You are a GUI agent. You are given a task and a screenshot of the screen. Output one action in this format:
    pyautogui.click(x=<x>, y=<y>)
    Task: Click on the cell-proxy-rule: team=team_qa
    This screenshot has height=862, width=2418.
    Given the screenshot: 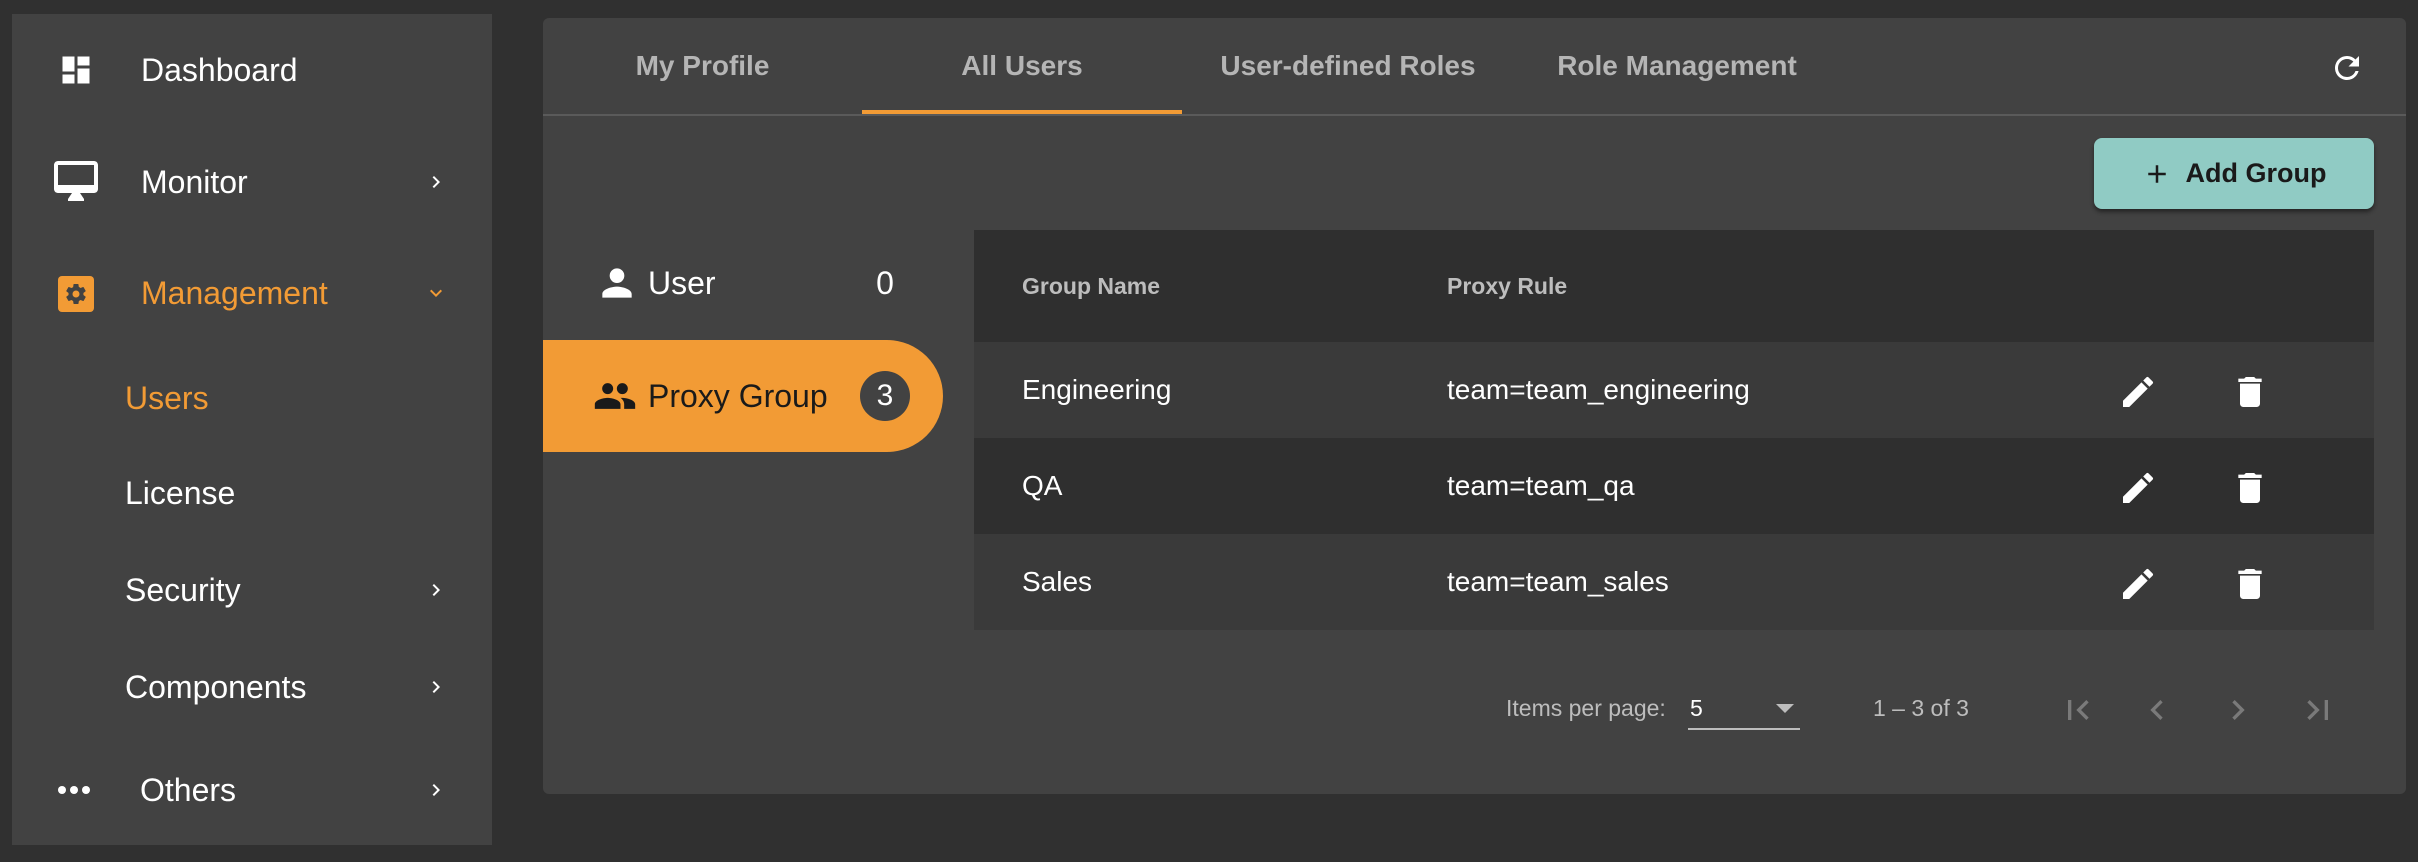 What is the action you would take?
    pyautogui.click(x=1541, y=485)
    